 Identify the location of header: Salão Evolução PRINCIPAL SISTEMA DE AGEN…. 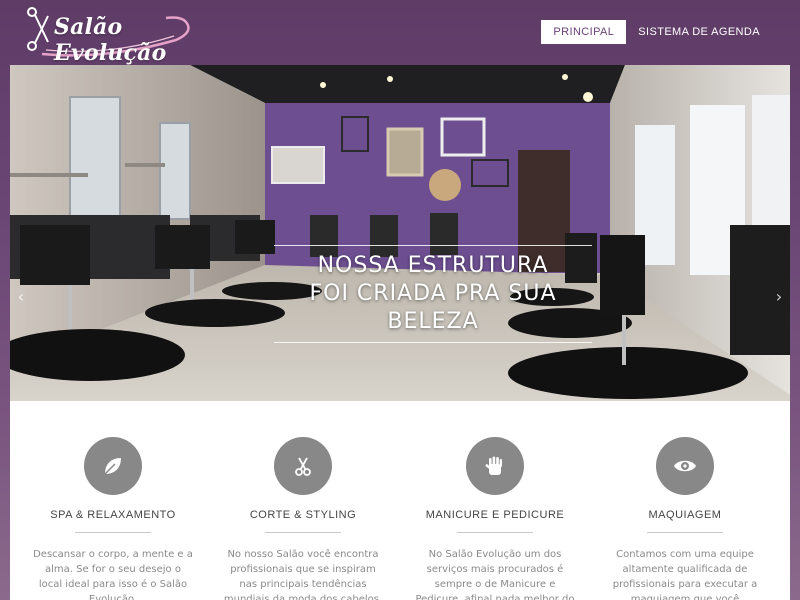
(400, 33).